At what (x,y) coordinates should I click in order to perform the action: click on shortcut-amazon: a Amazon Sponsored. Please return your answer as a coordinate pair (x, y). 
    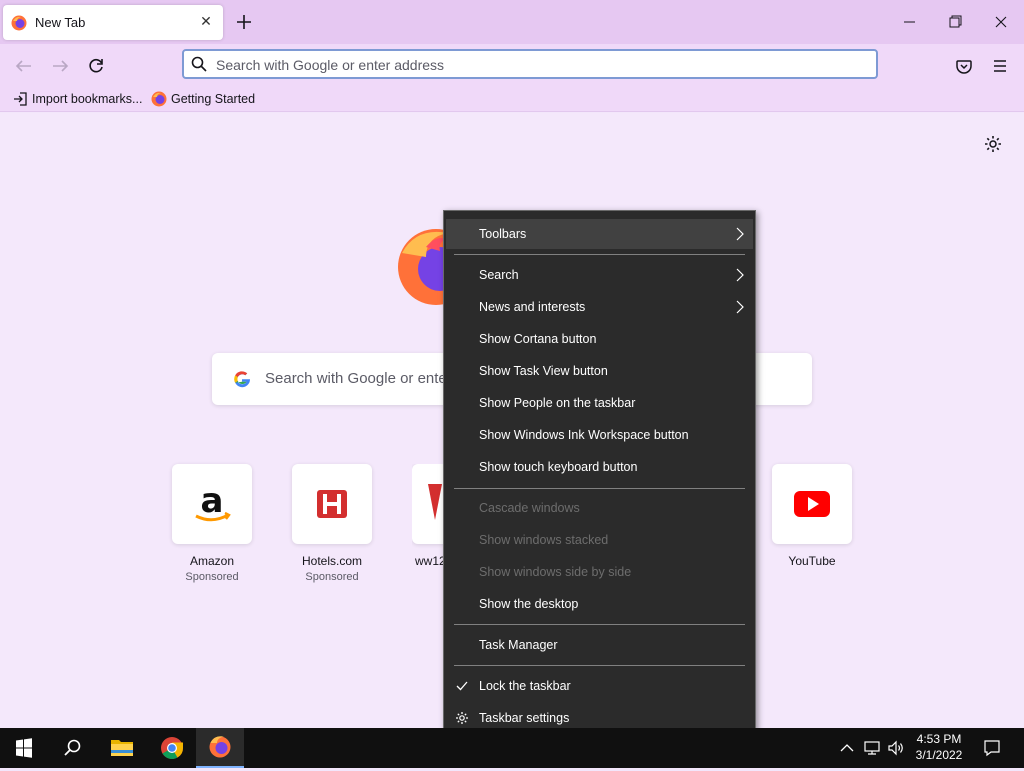
    Looking at the image, I should click on (212, 523).